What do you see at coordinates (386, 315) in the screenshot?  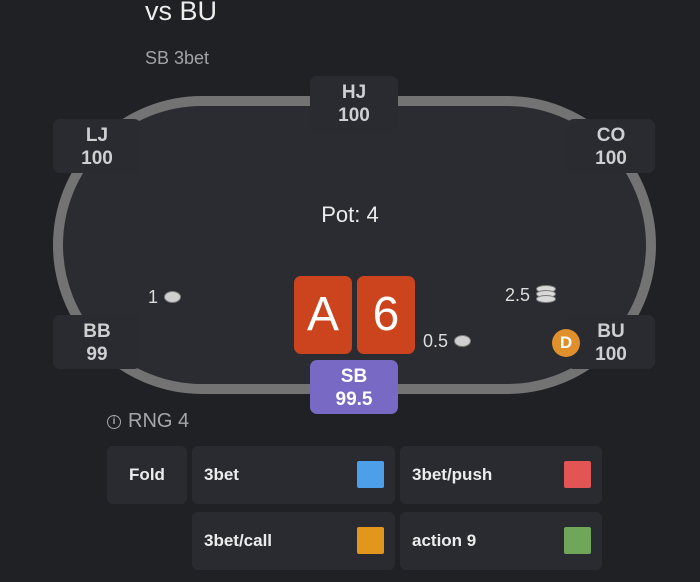 I see `hero-card-2: 6` at bounding box center [386, 315].